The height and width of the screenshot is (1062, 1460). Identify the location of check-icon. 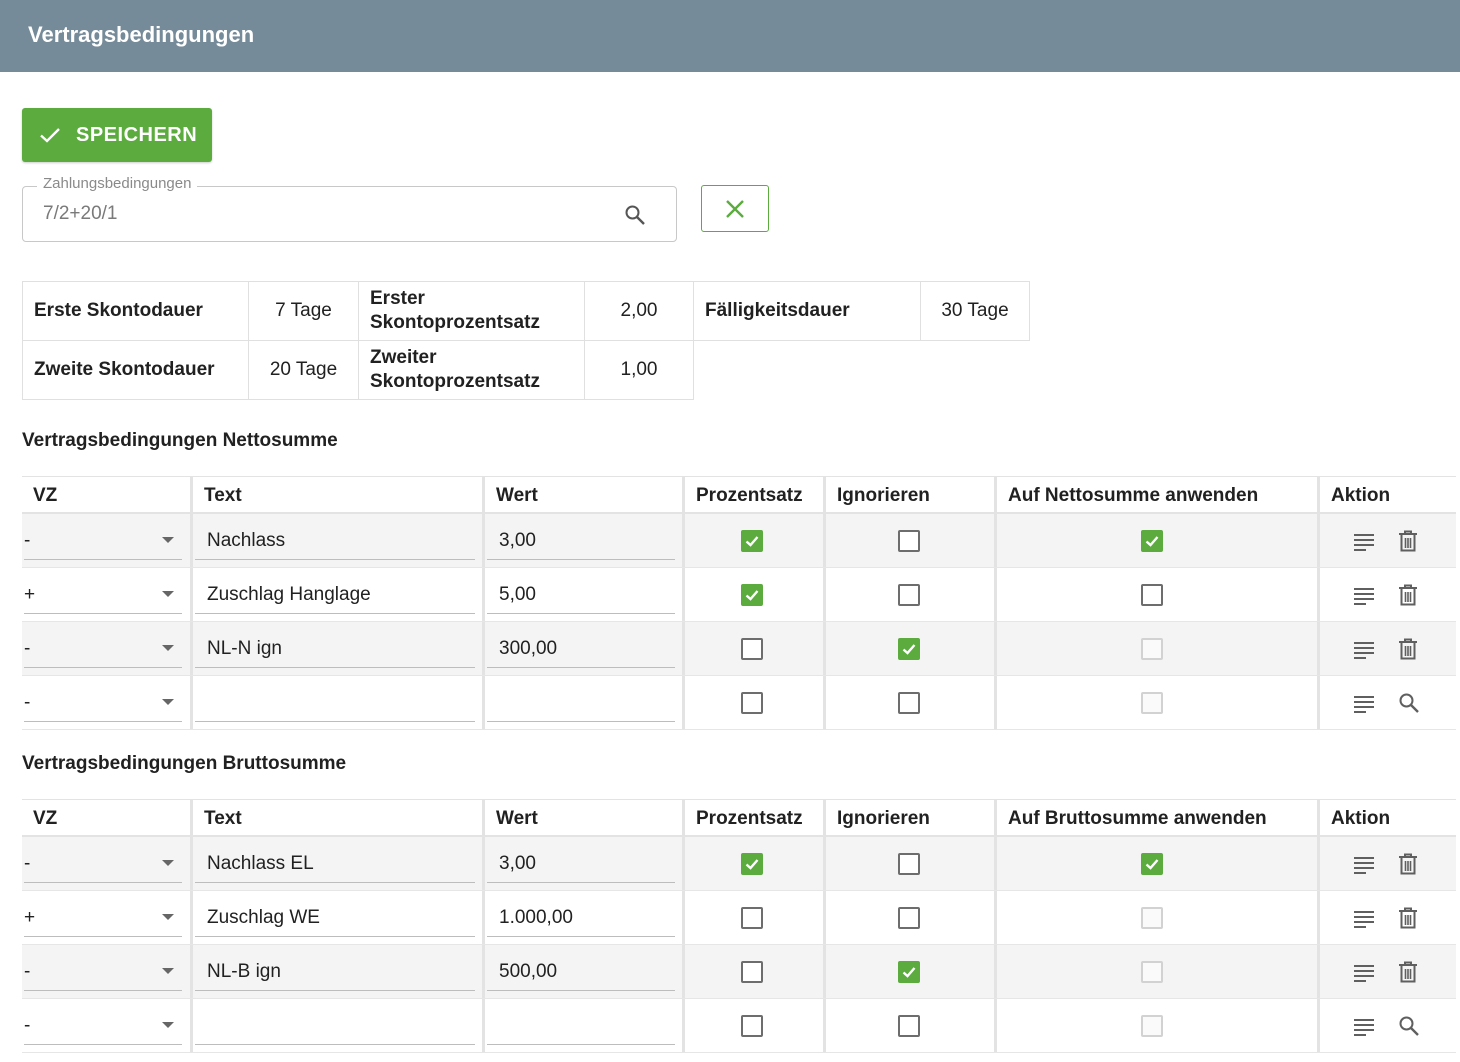
(50, 135).